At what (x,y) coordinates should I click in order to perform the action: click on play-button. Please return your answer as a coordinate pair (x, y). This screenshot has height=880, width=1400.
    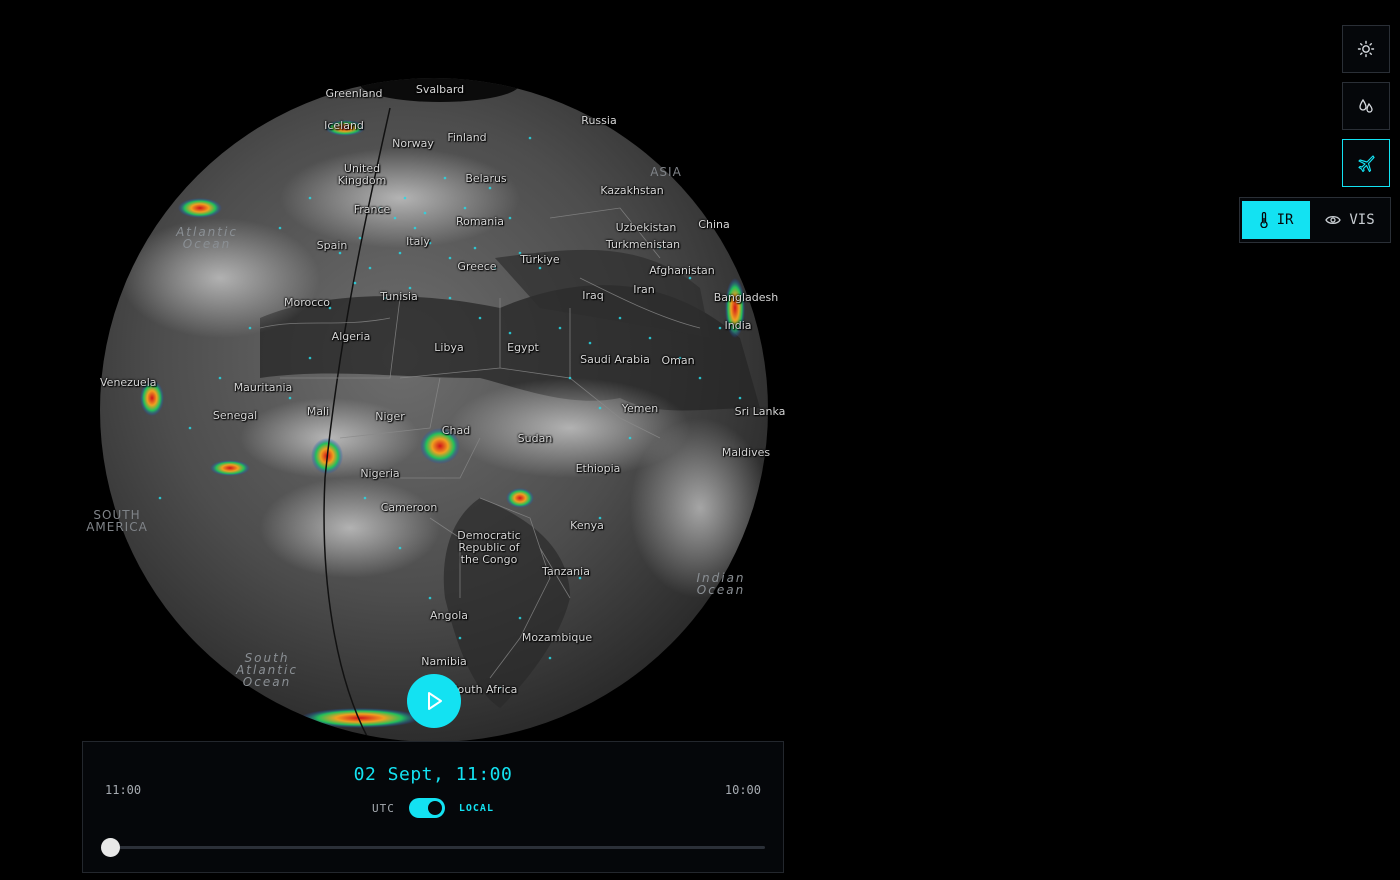
    Looking at the image, I should click on (434, 701).